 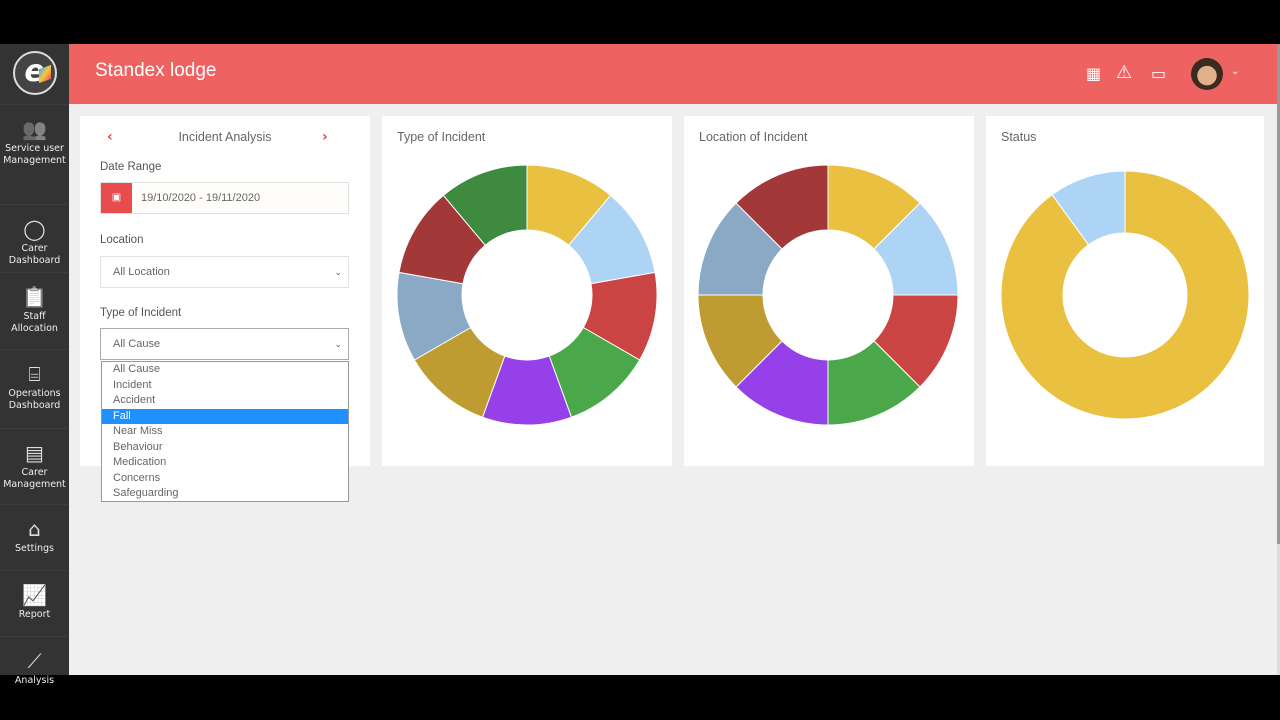 What do you see at coordinates (34, 374) in the screenshot?
I see `sitemap-icon: ⌸` at bounding box center [34, 374].